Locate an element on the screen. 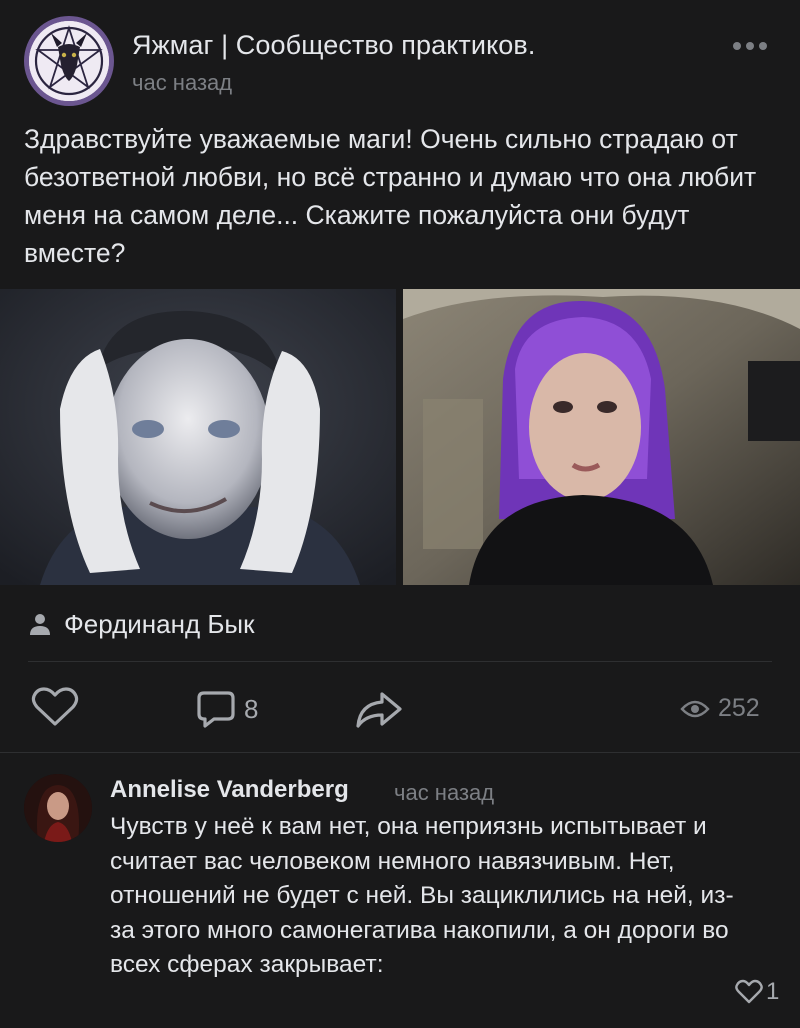  photo-man is located at coordinates (198, 437).